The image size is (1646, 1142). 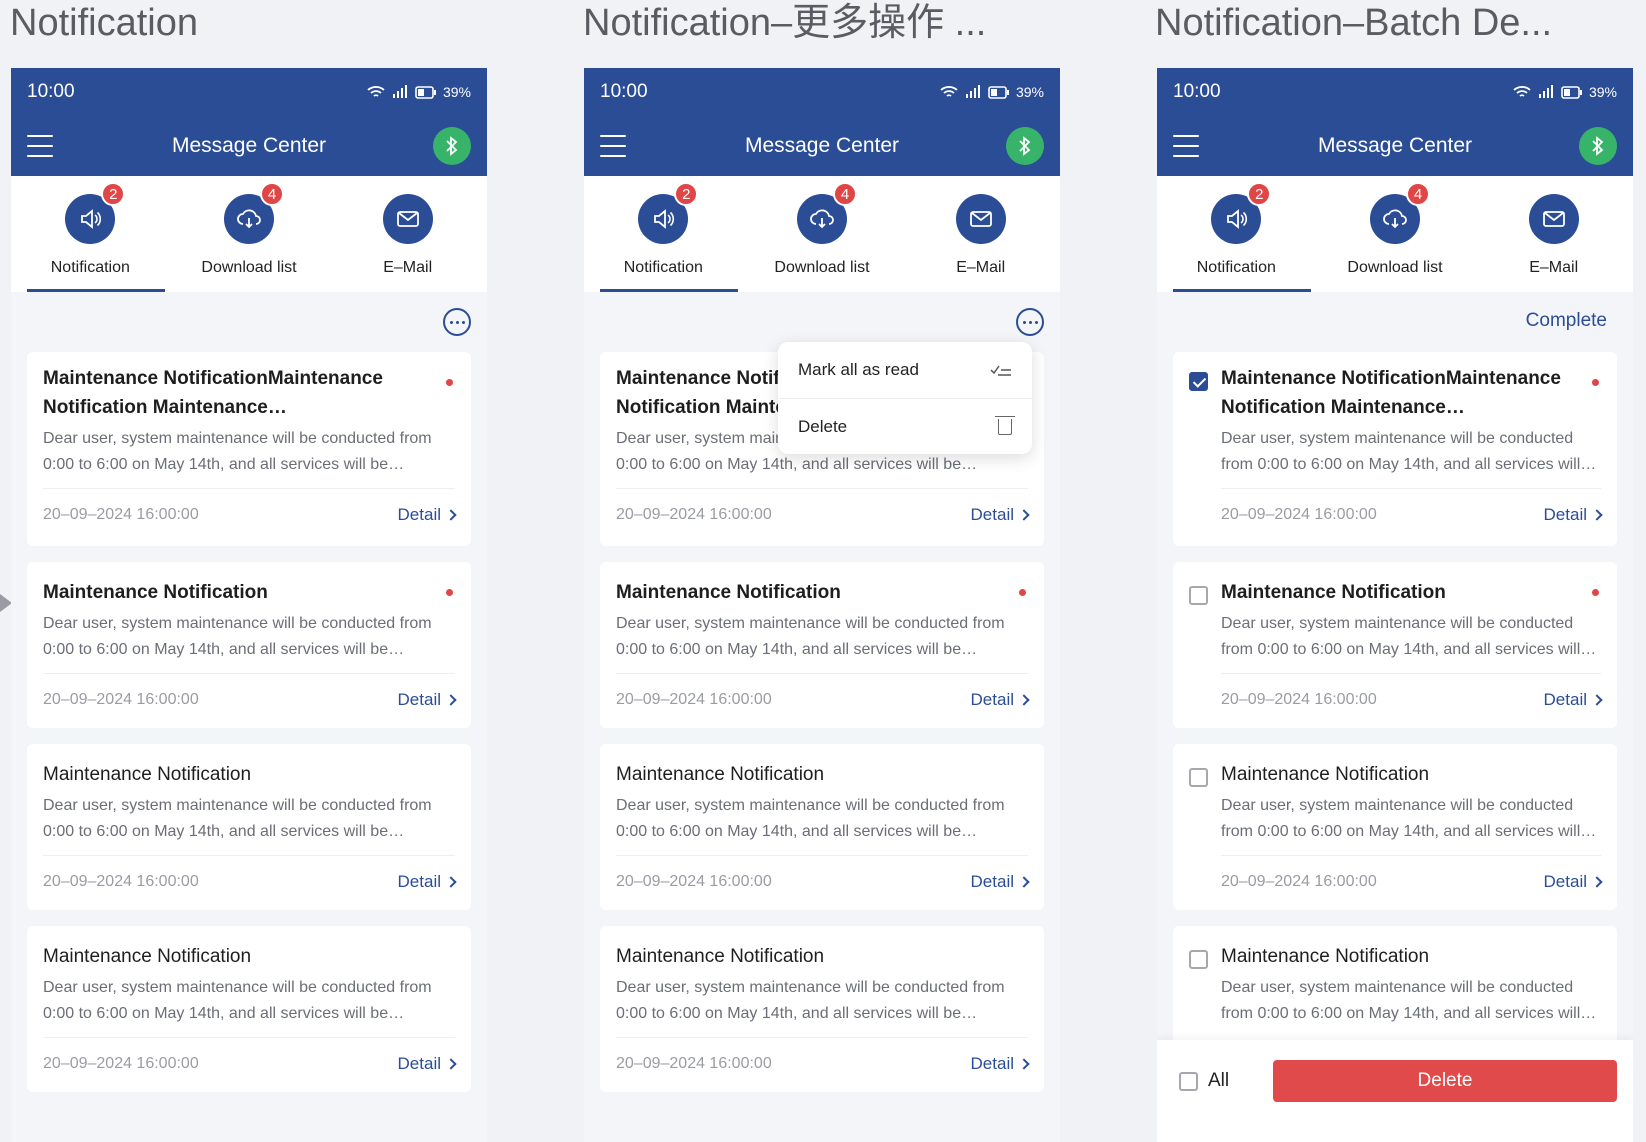 I want to click on batch-action-bar: All Delete, so click(x=1395, y=1091).